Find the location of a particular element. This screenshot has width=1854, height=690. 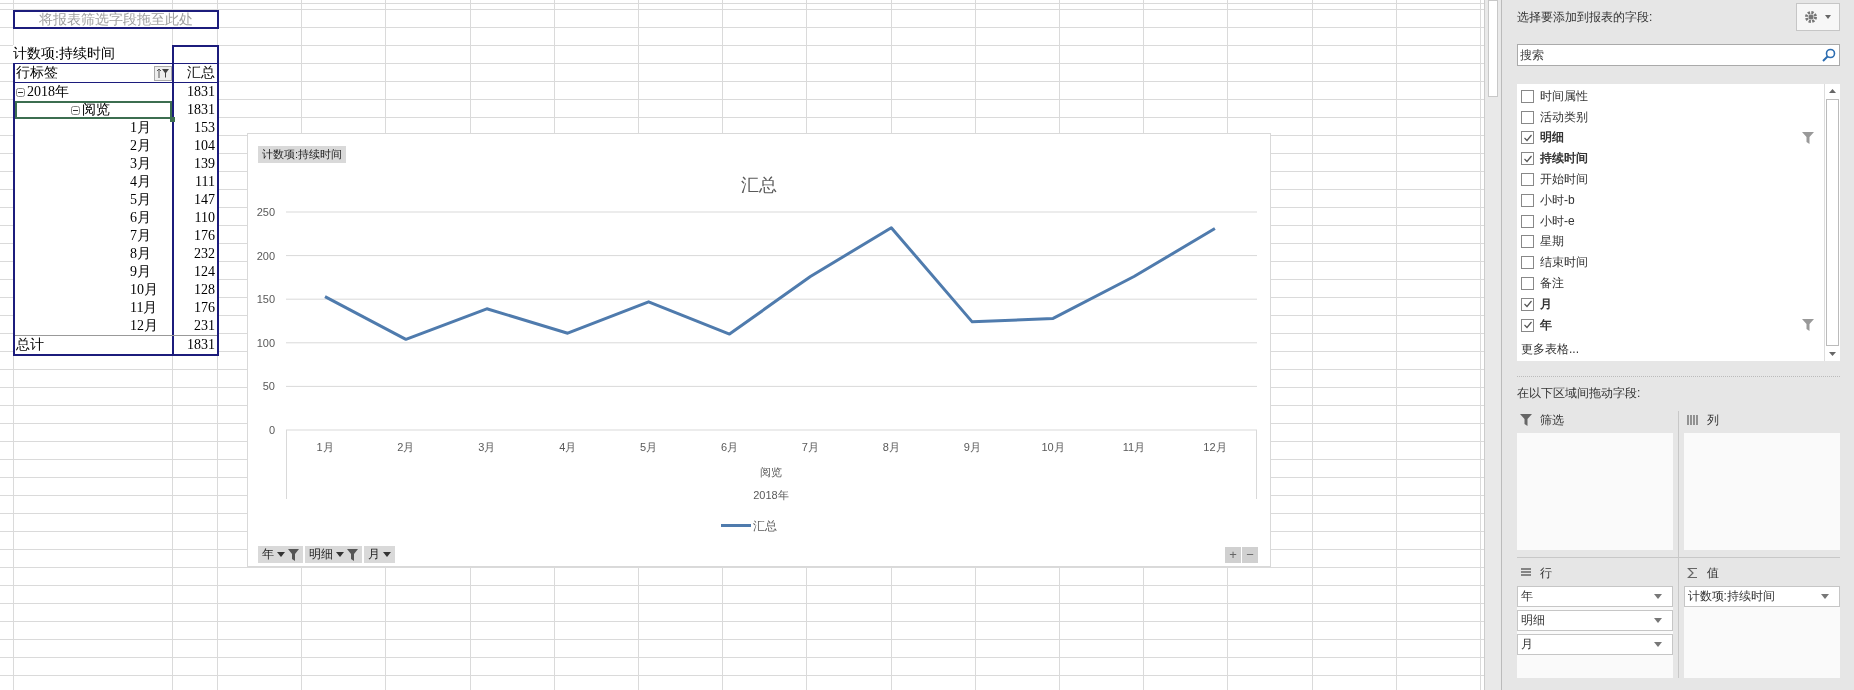

axis-field-button: 明细 is located at coordinates (333, 554).